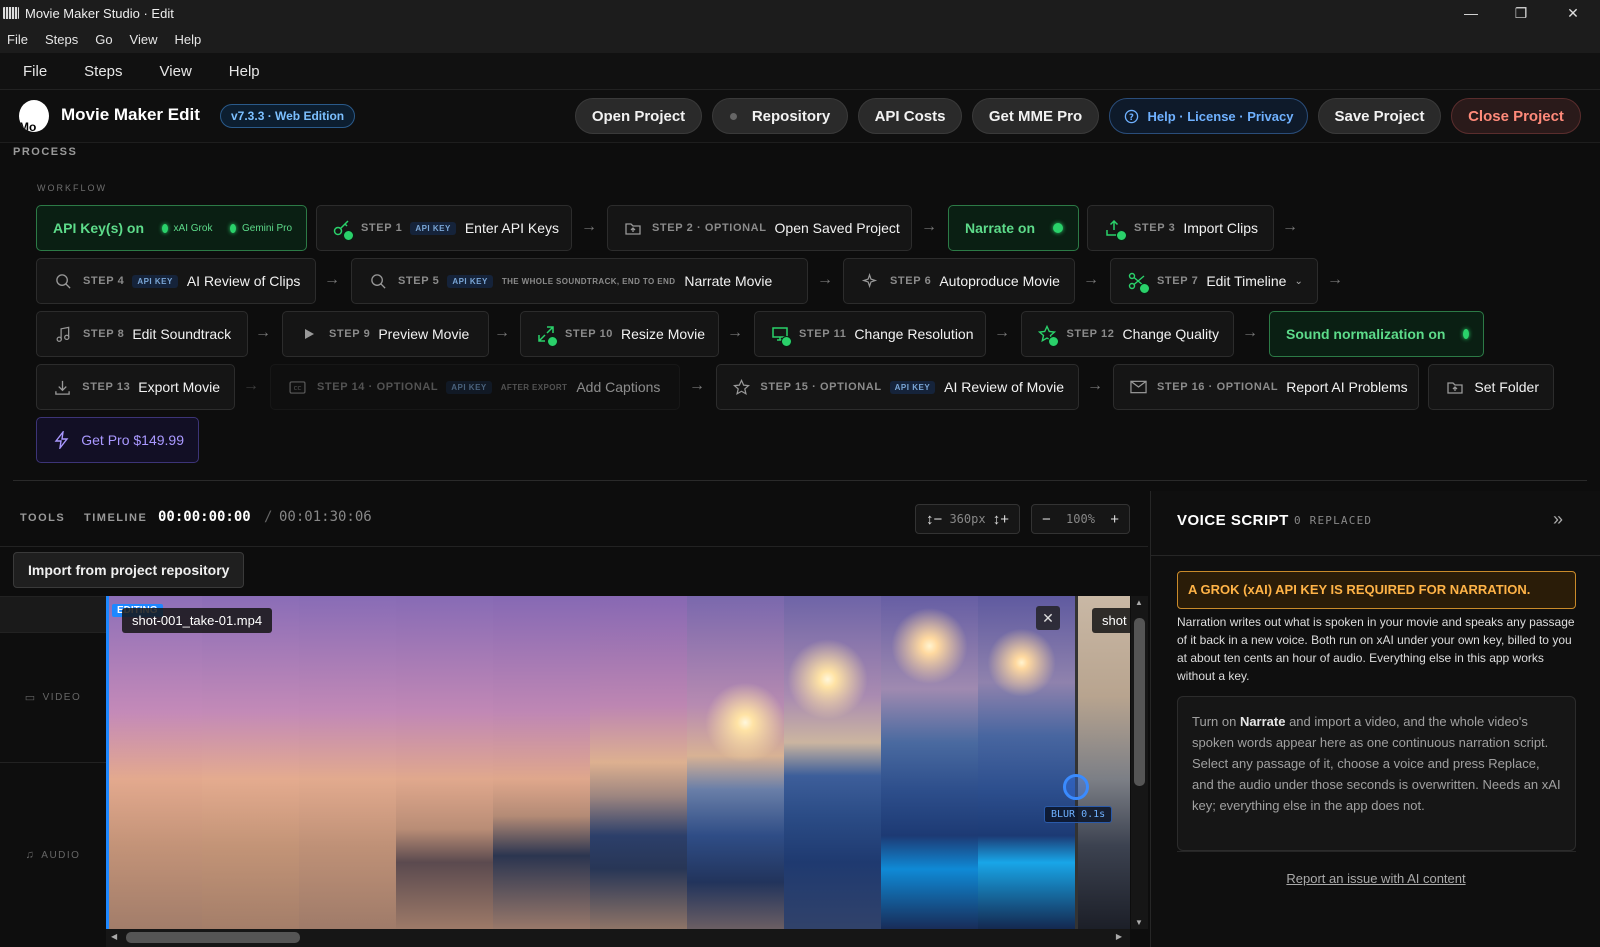  I want to click on menu-steps: Steps, so click(61, 39).